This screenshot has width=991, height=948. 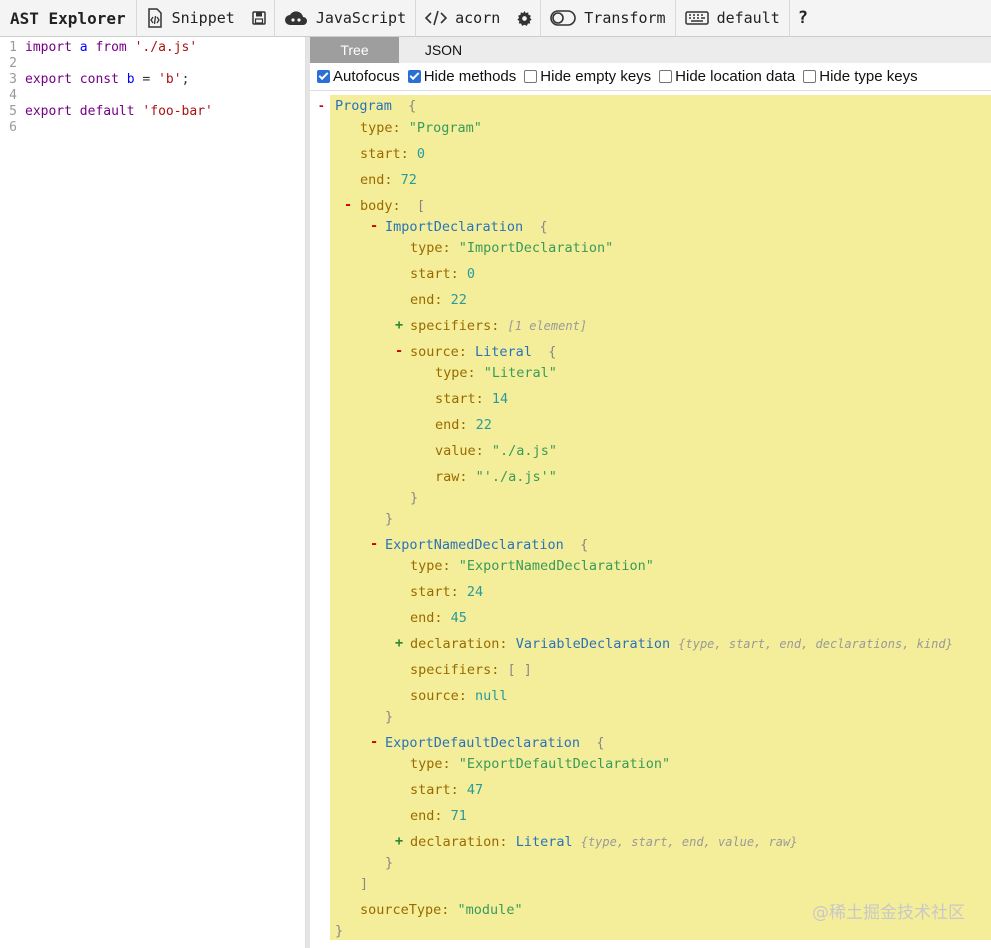 I want to click on code-line: 5 export default 'foo-bar', so click(x=152, y=112).